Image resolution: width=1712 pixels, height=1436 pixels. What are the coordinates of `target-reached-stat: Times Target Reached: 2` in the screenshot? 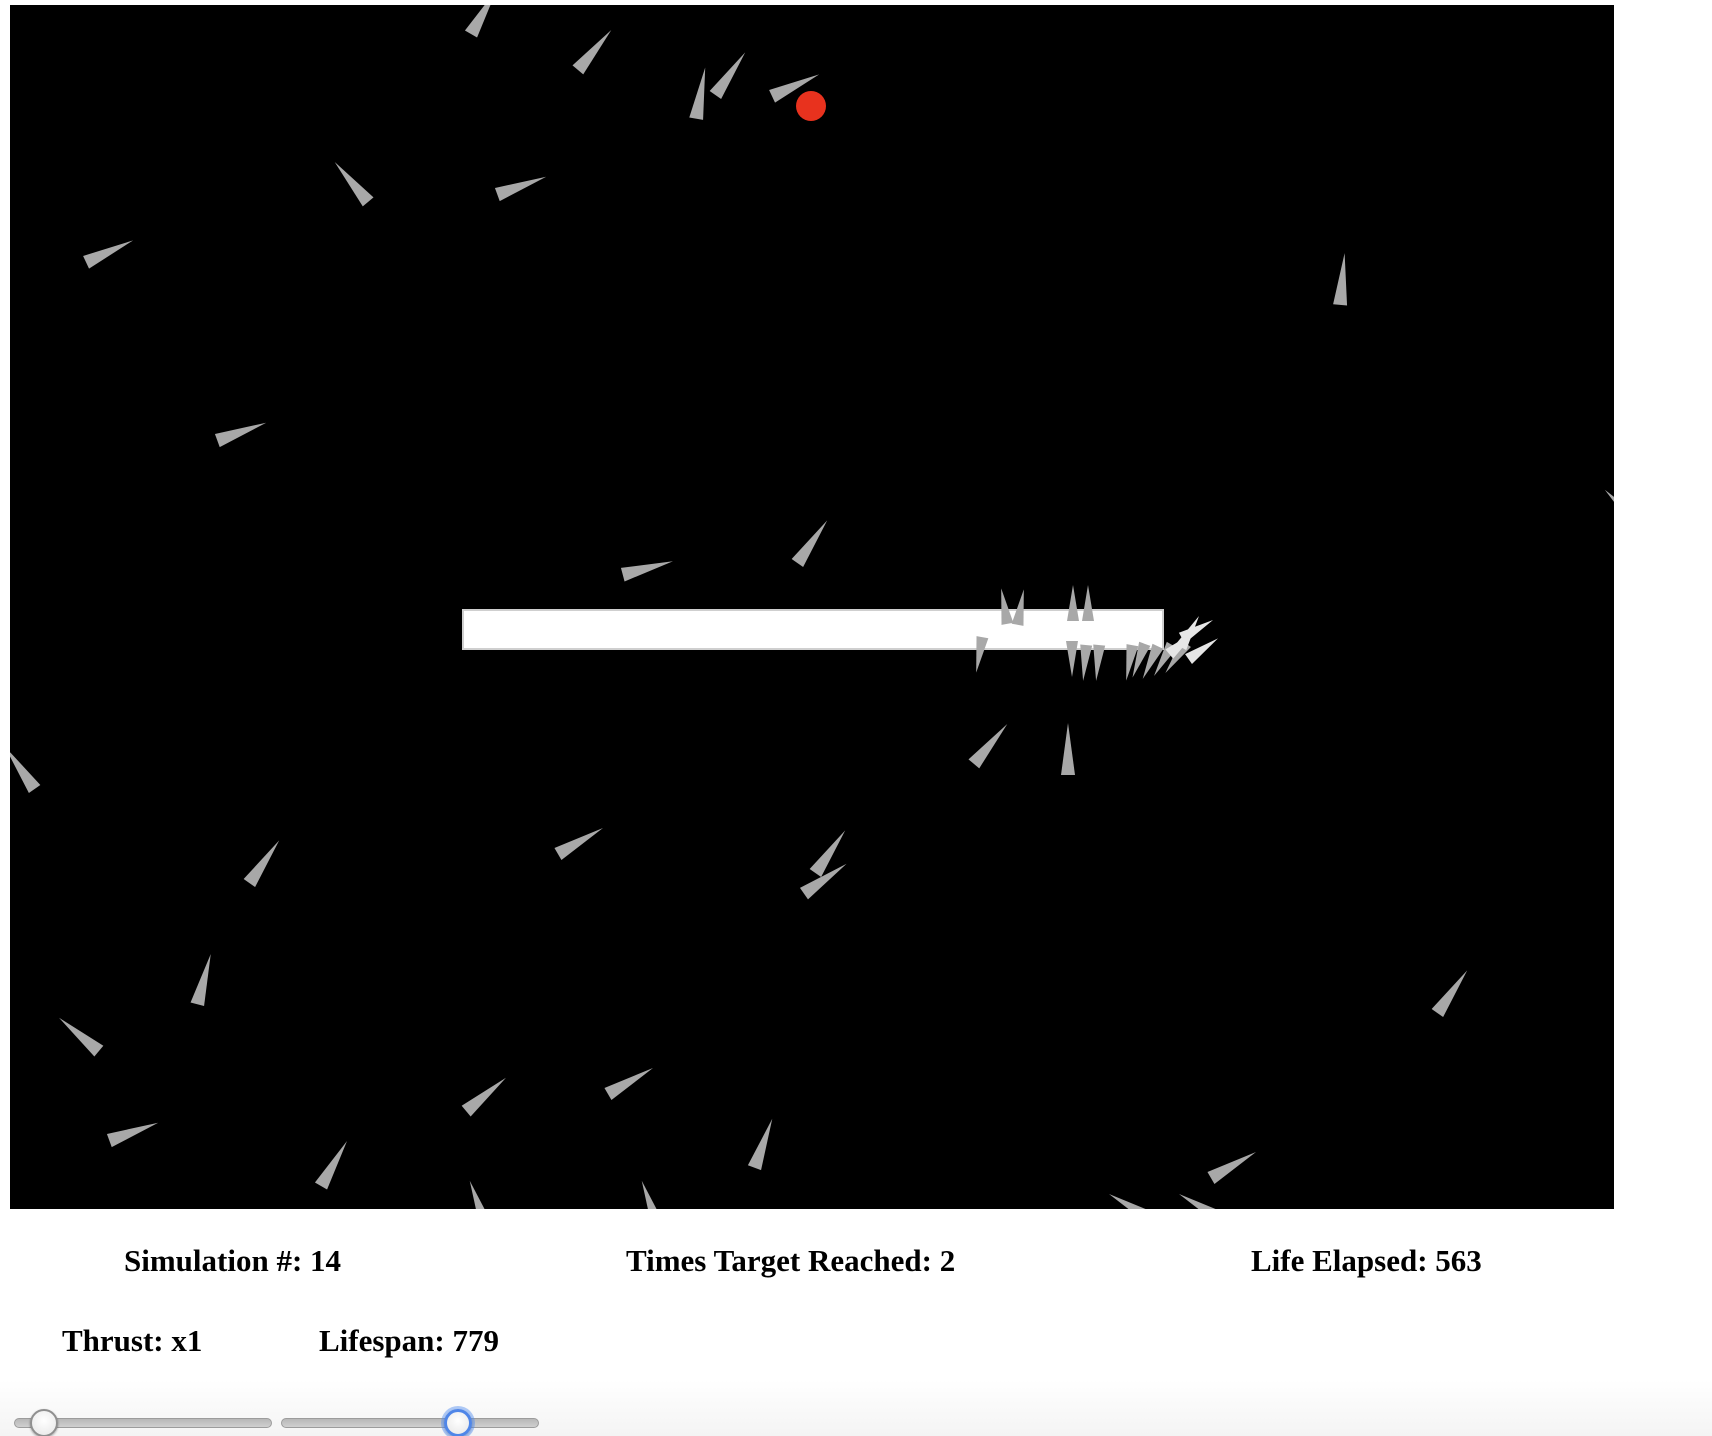 It's located at (790, 1261).